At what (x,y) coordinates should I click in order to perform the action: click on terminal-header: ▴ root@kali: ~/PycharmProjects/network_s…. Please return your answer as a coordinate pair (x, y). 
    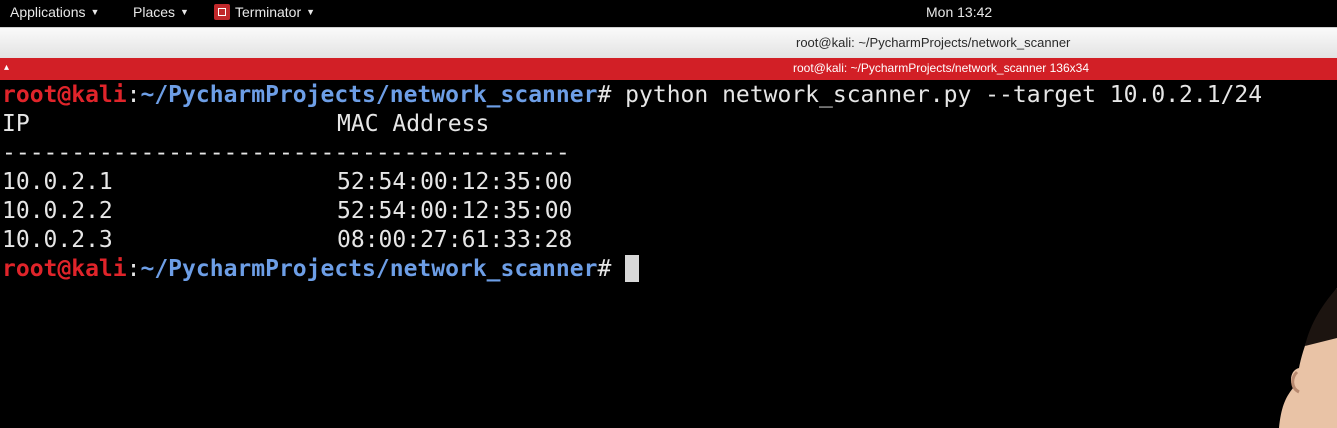
    Looking at the image, I should click on (668, 69).